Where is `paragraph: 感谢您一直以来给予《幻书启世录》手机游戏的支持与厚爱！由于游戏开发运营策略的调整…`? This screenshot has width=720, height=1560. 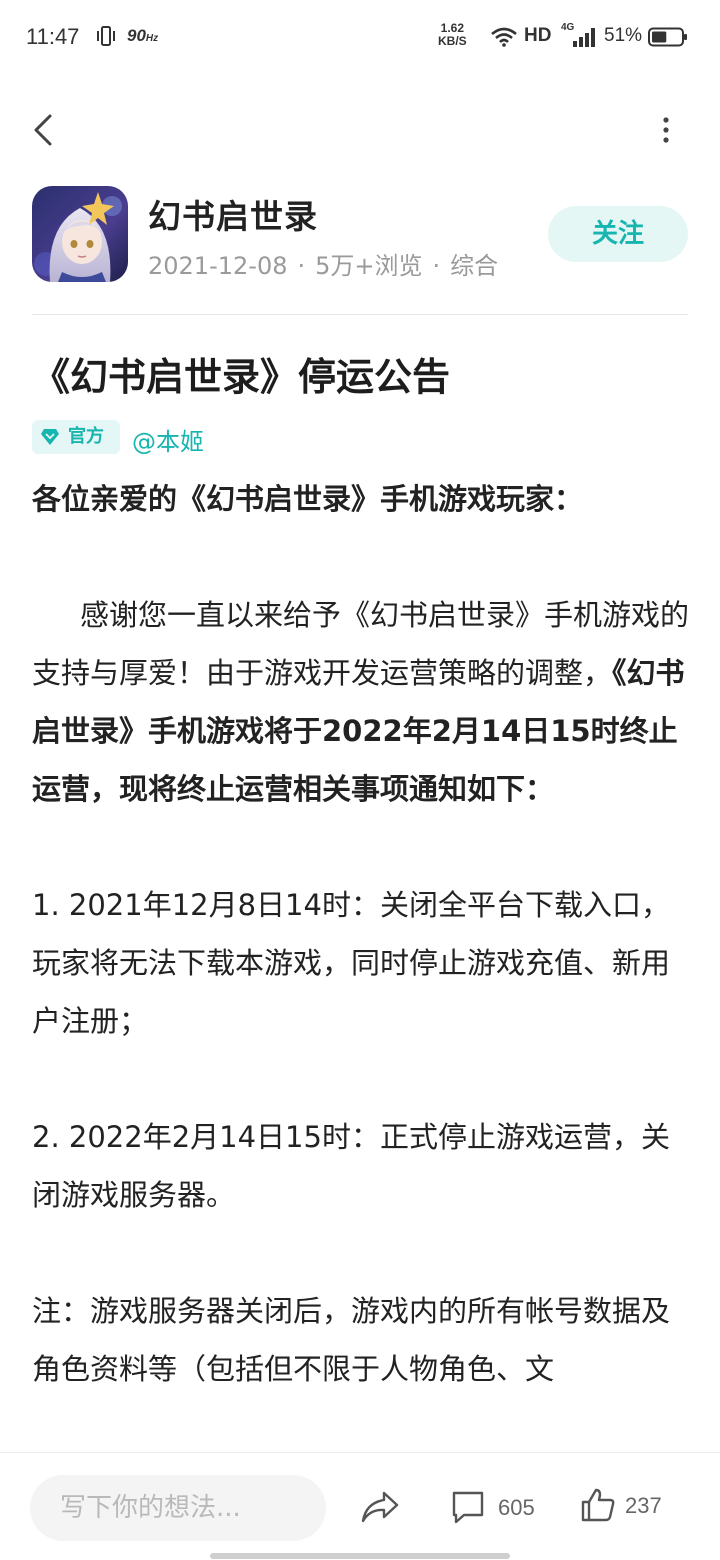
paragraph: 感谢您一直以来给予《幻书启世录》手机游戏的支持与厚爱！由于游戏开发运营策略的调整… is located at coordinates (362, 702).